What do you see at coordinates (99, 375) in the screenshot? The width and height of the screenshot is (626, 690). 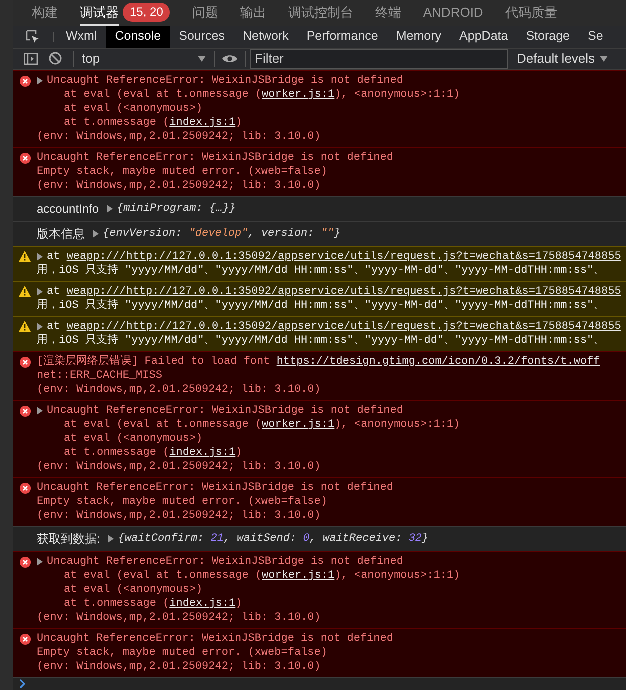 I see `message-text: net::ERR_CACHE_MISS` at bounding box center [99, 375].